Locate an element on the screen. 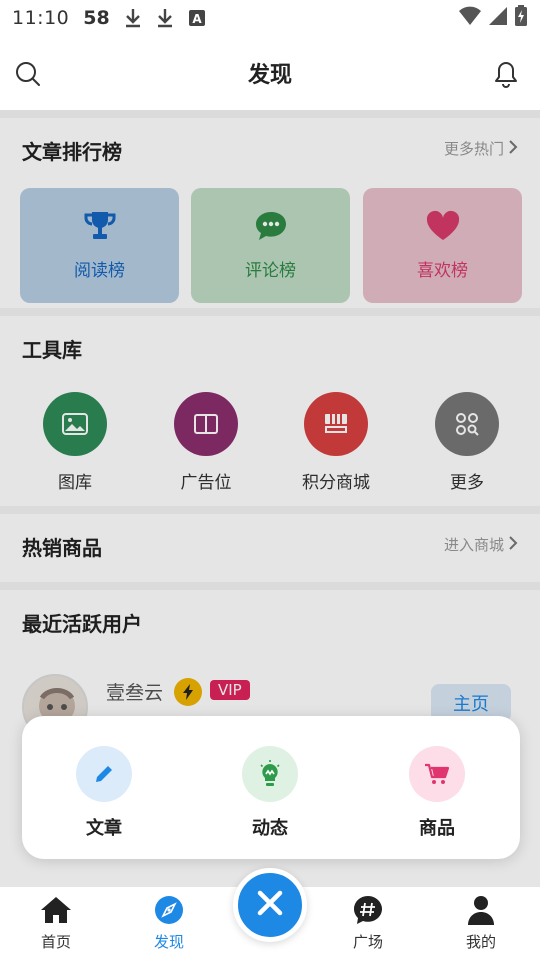 Image resolution: width=540 pixels, height=960 pixels. nav-mine-label: 我的 is located at coordinates (480, 942).